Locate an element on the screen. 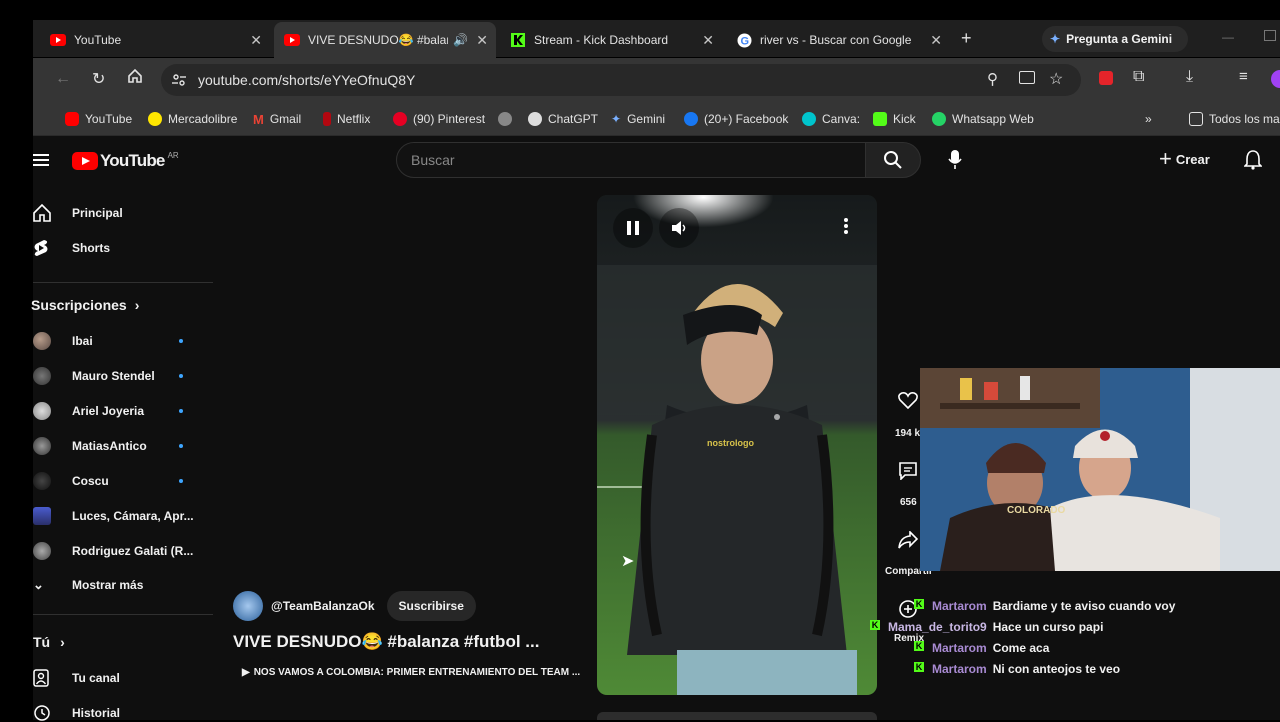  gemini-button: ✦ Pregunta a Gemini is located at coordinates (1115, 39).